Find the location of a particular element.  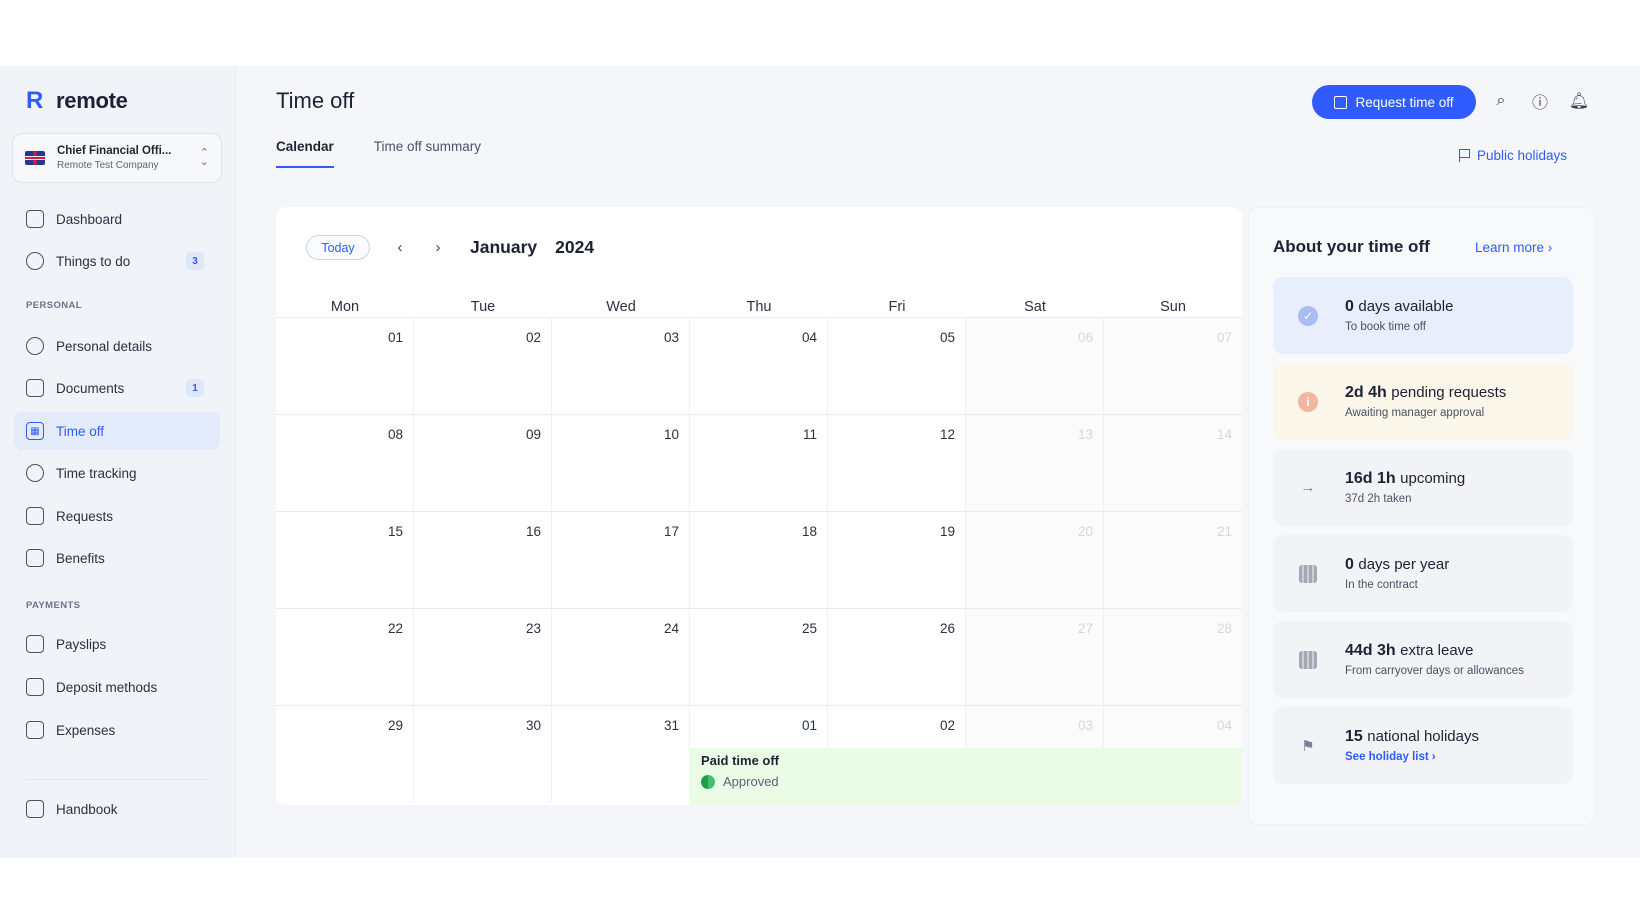

sidebar-item-handbook: Handbook is located at coordinates (117, 809).